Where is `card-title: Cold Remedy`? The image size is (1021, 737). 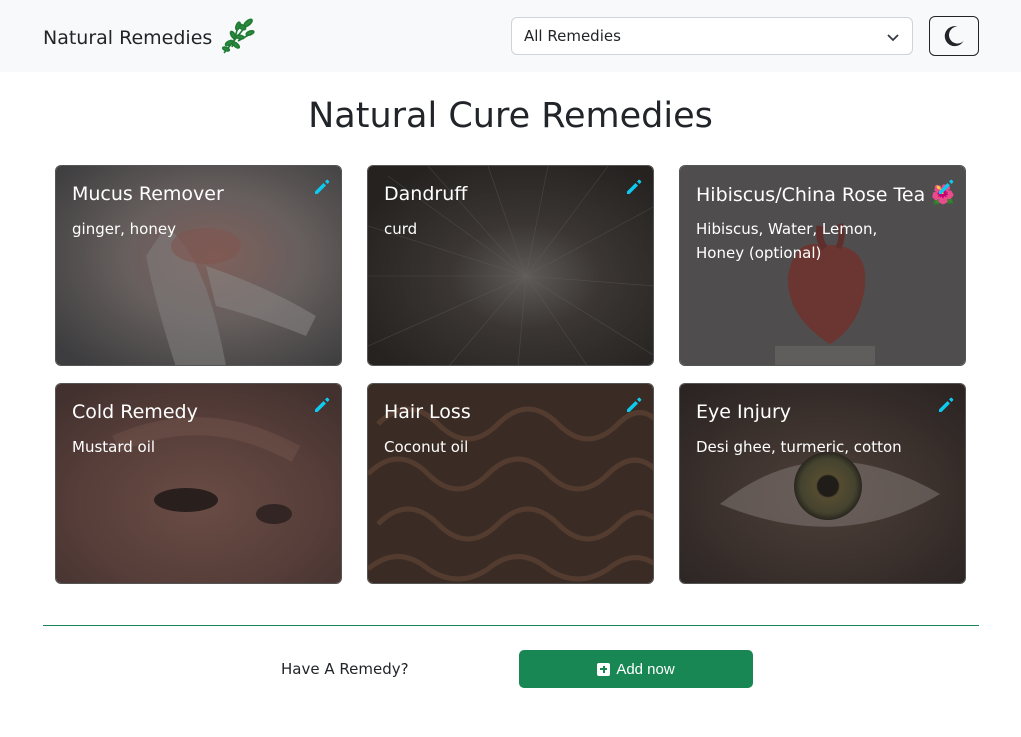 card-title: Cold Remedy is located at coordinates (135, 412).